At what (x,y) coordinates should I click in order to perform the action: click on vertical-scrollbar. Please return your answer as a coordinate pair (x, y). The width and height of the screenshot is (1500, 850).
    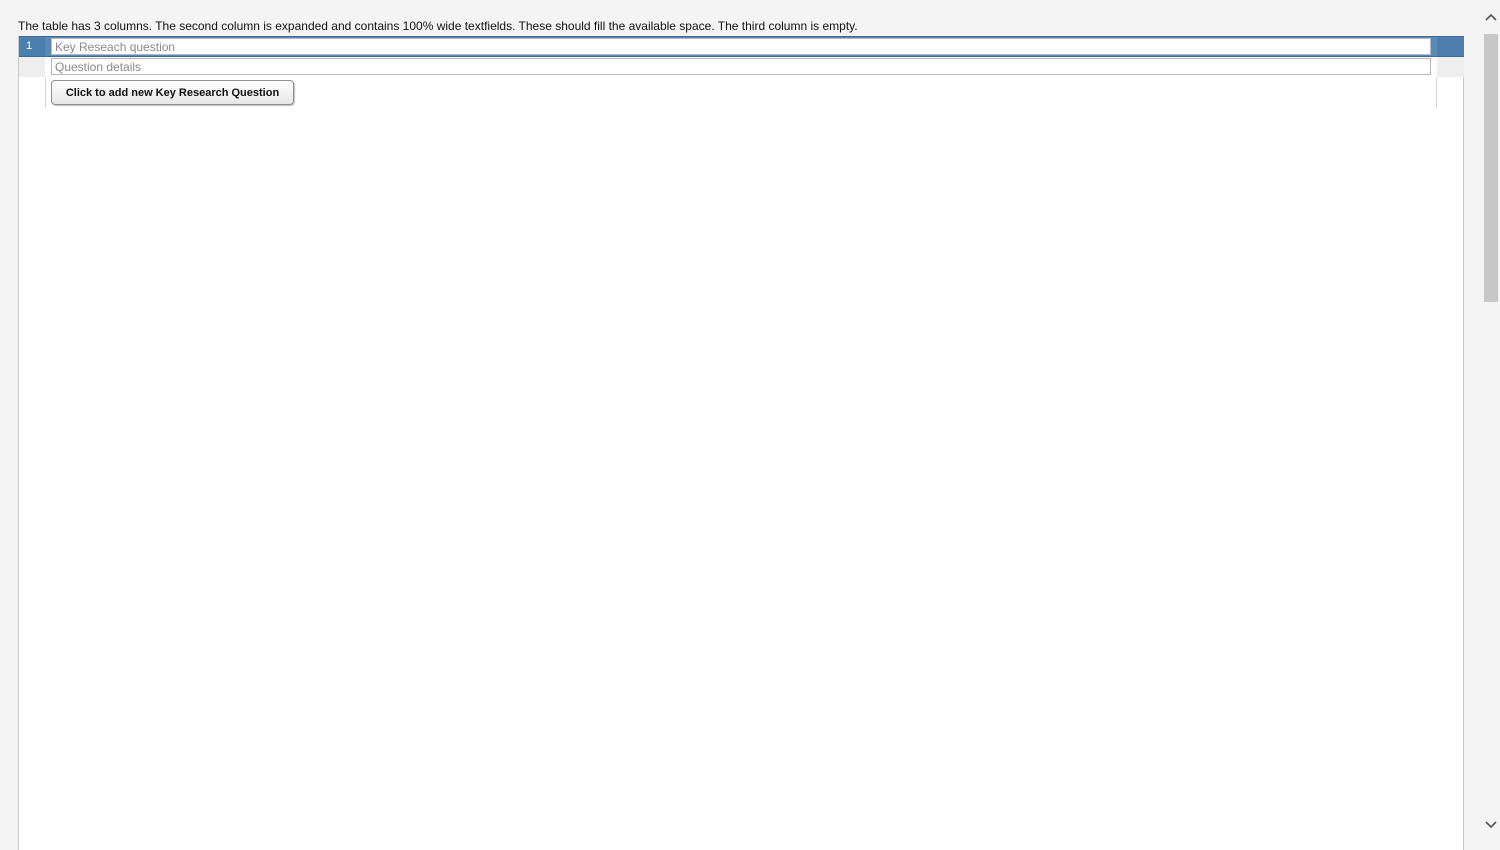
    Looking at the image, I should click on (1491, 425).